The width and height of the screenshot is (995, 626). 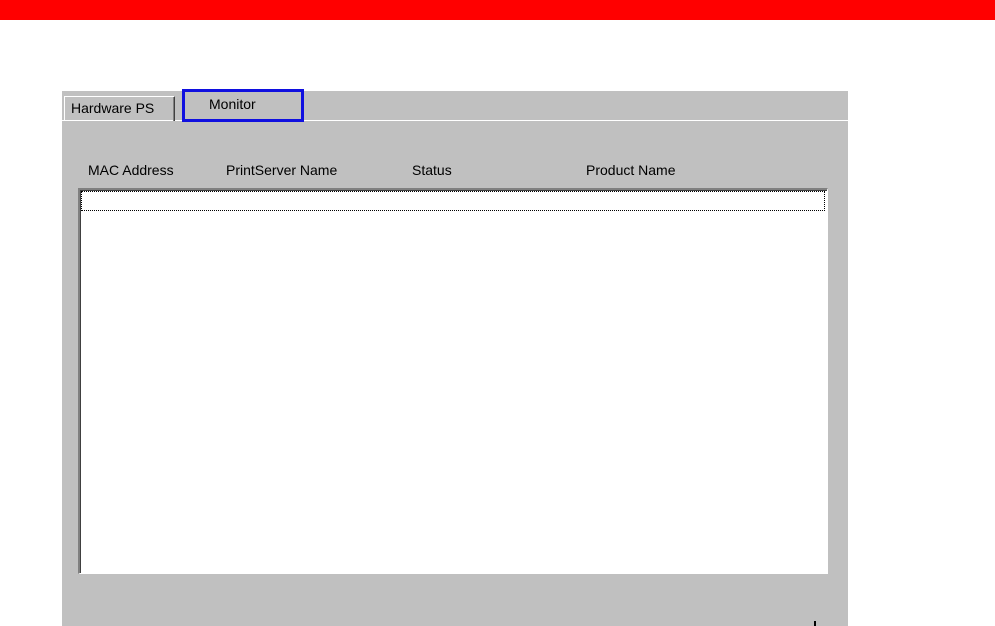 What do you see at coordinates (119, 108) in the screenshot?
I see `tab-hardware-ps: Hardware PS` at bounding box center [119, 108].